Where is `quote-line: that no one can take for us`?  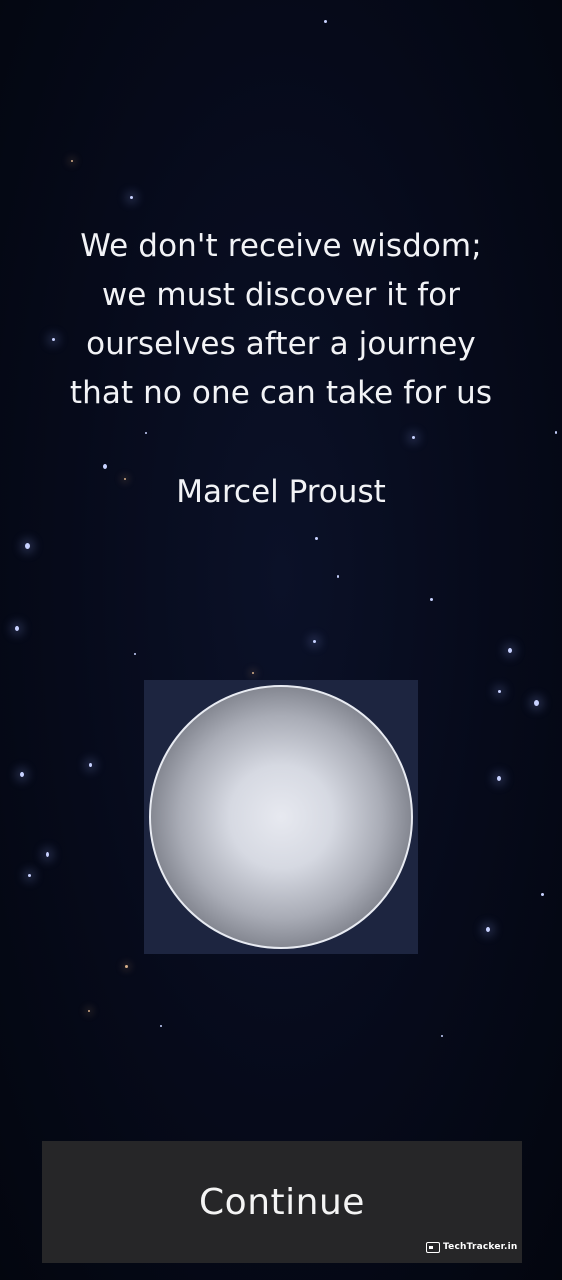 quote-line: that no one can take for us is located at coordinates (281, 393).